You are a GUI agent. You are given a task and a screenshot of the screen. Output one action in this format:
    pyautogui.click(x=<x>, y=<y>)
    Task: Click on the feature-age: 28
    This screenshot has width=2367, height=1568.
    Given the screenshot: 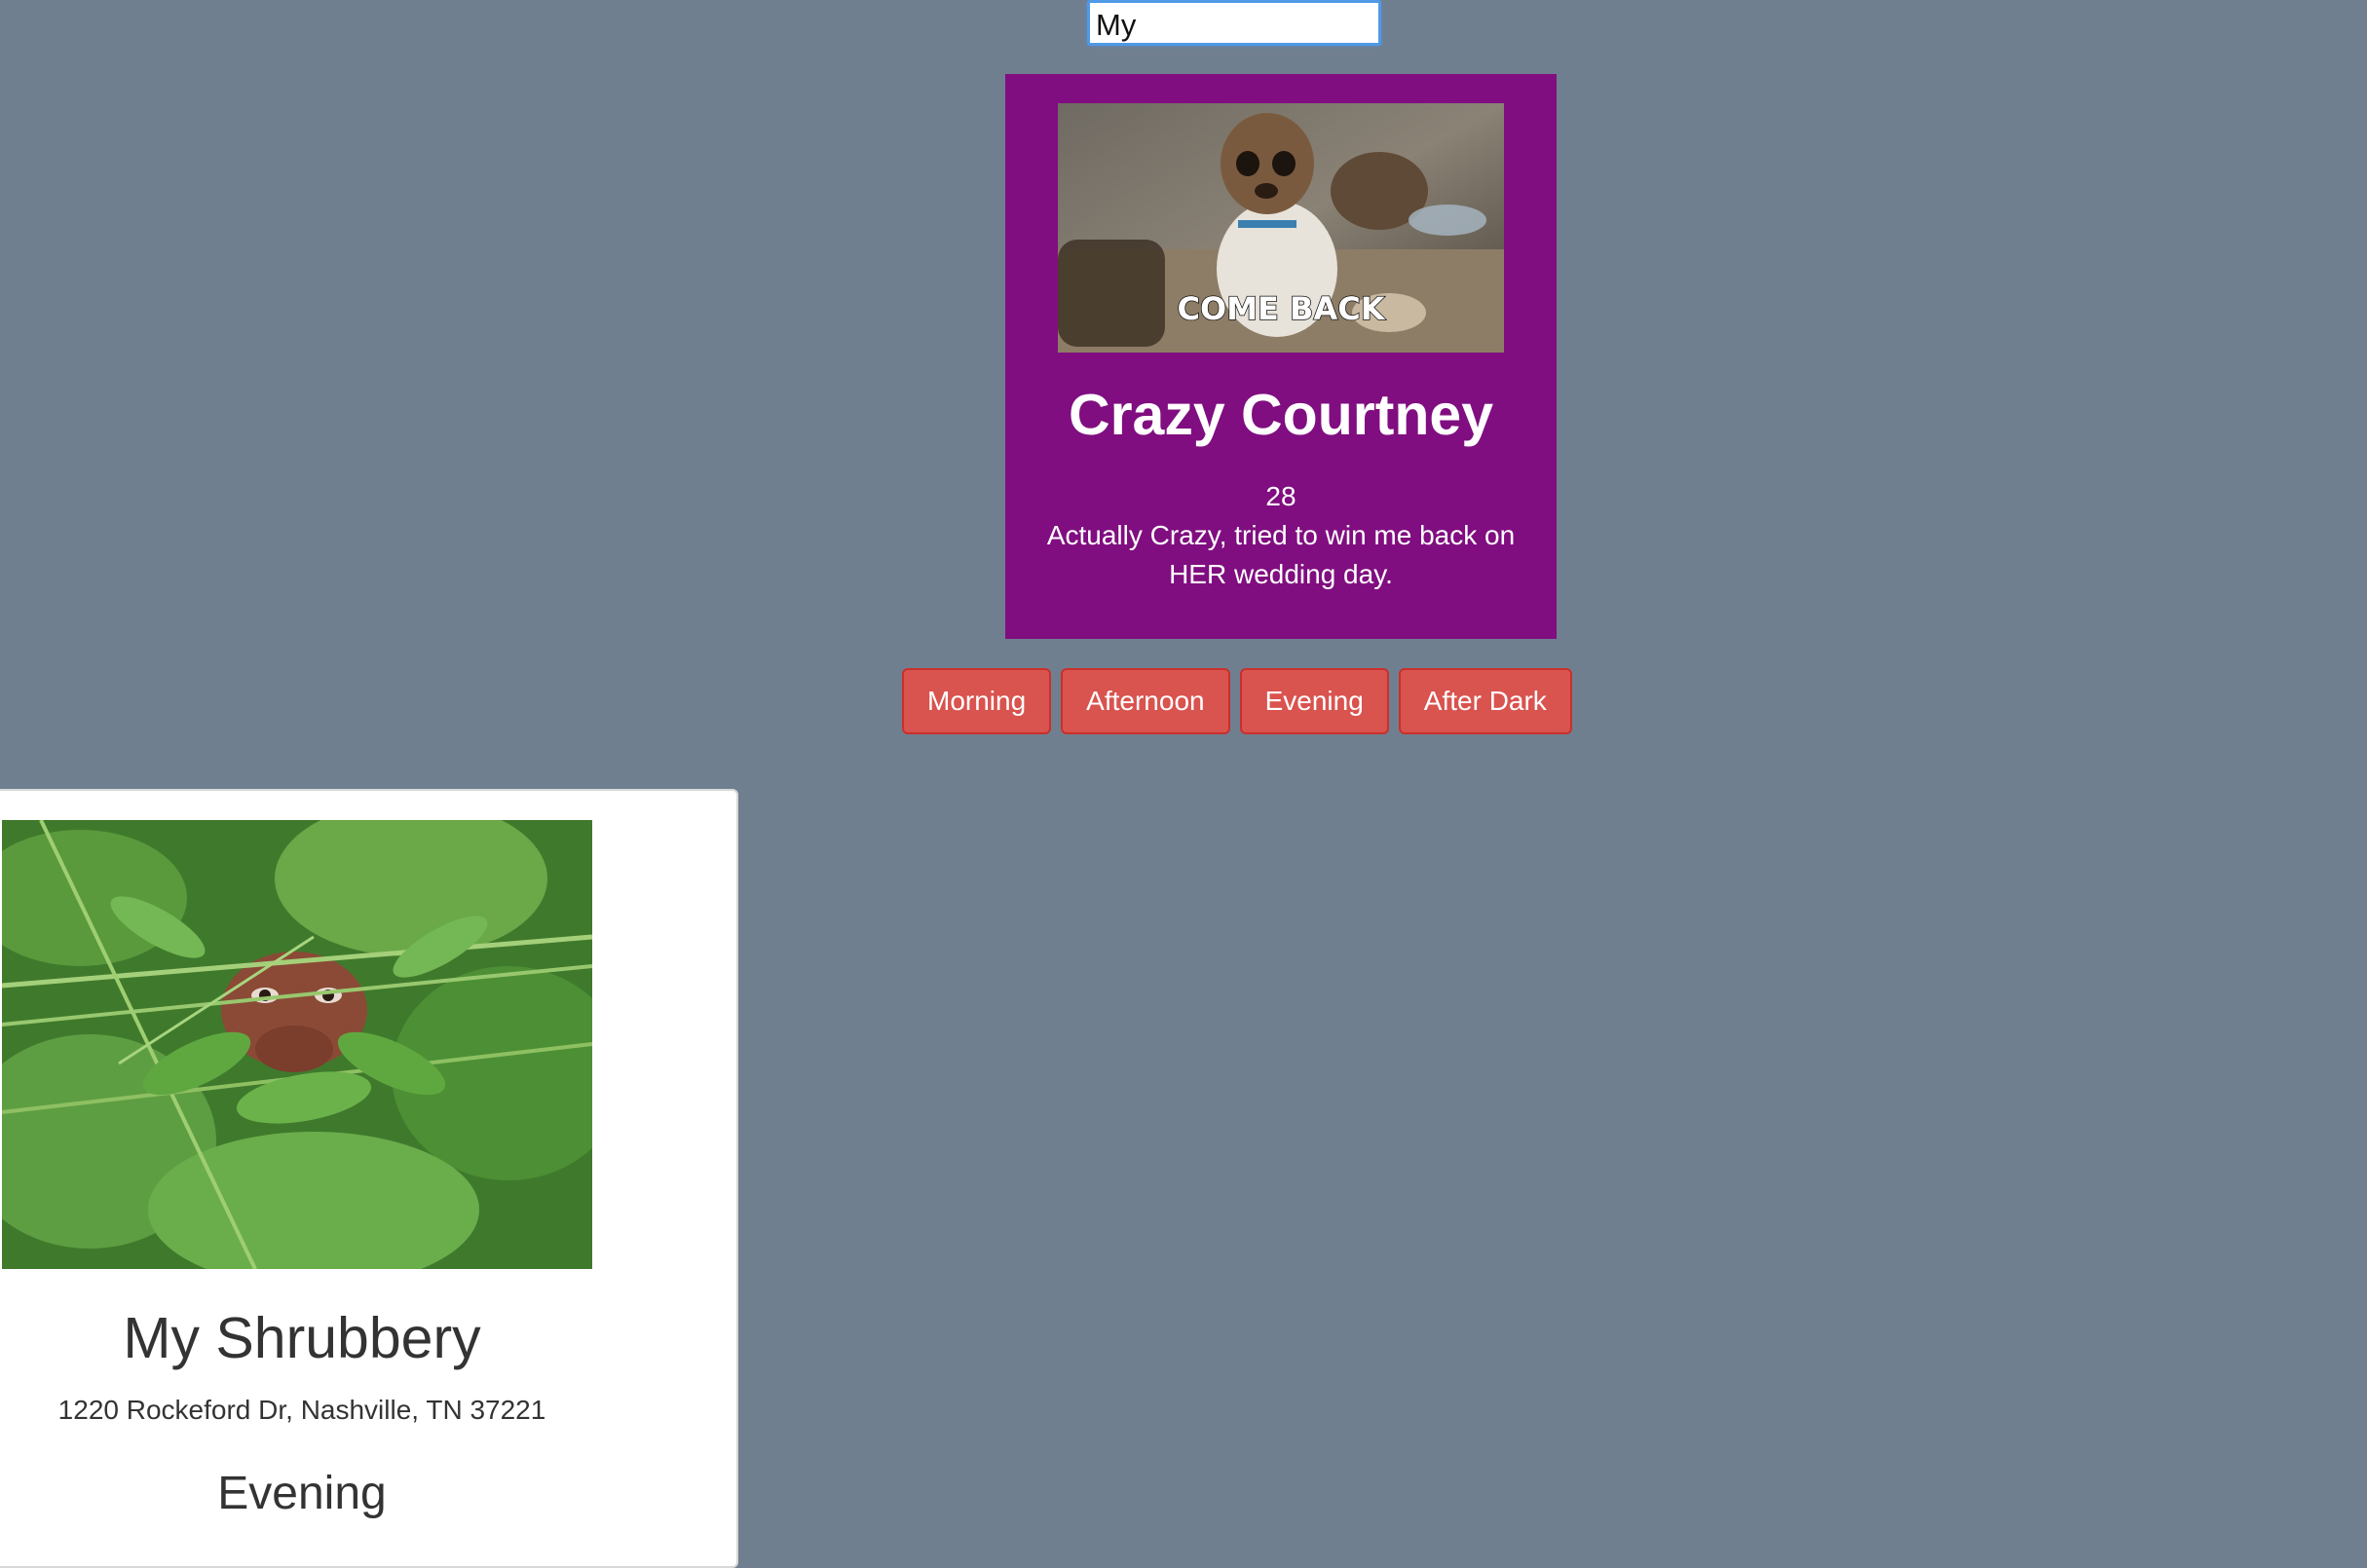 What is the action you would take?
    pyautogui.click(x=1280, y=496)
    